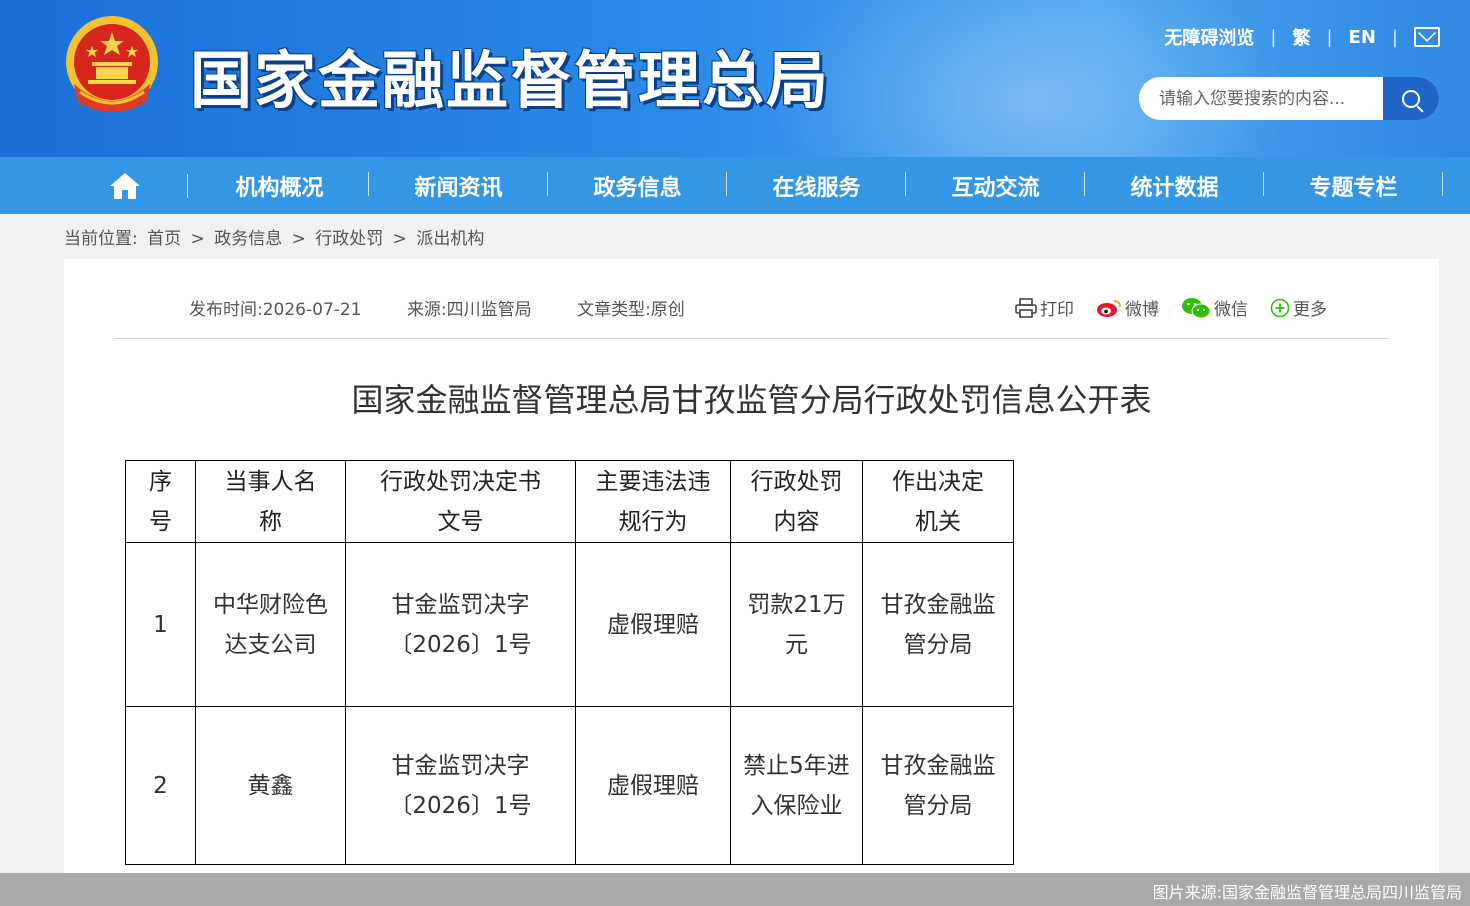  I want to click on nav-separator, so click(187, 186).